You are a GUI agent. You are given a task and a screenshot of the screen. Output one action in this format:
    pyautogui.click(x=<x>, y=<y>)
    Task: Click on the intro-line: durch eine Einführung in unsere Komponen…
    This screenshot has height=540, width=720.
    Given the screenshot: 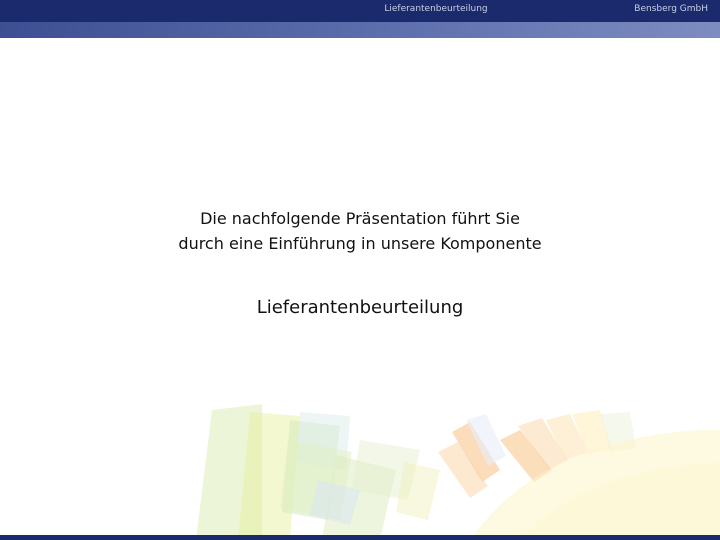 What is the action you would take?
    pyautogui.click(x=360, y=243)
    